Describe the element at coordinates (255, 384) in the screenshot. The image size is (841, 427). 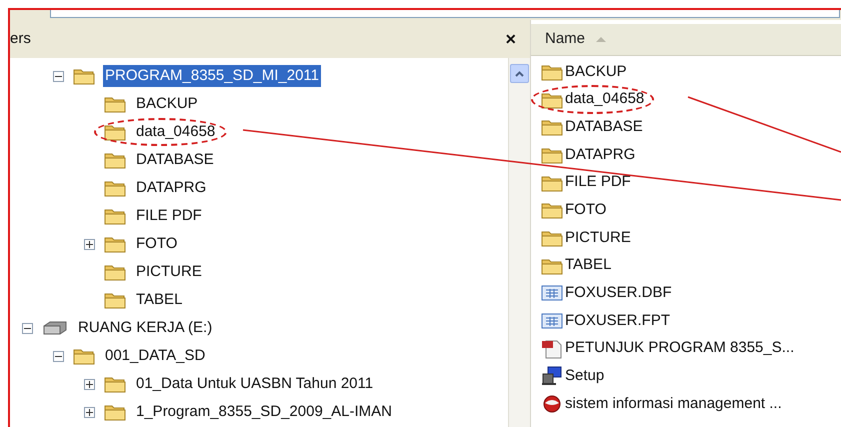
I see `tree-item: 01_Data Untuk UASBN Tahun 2011` at that location.